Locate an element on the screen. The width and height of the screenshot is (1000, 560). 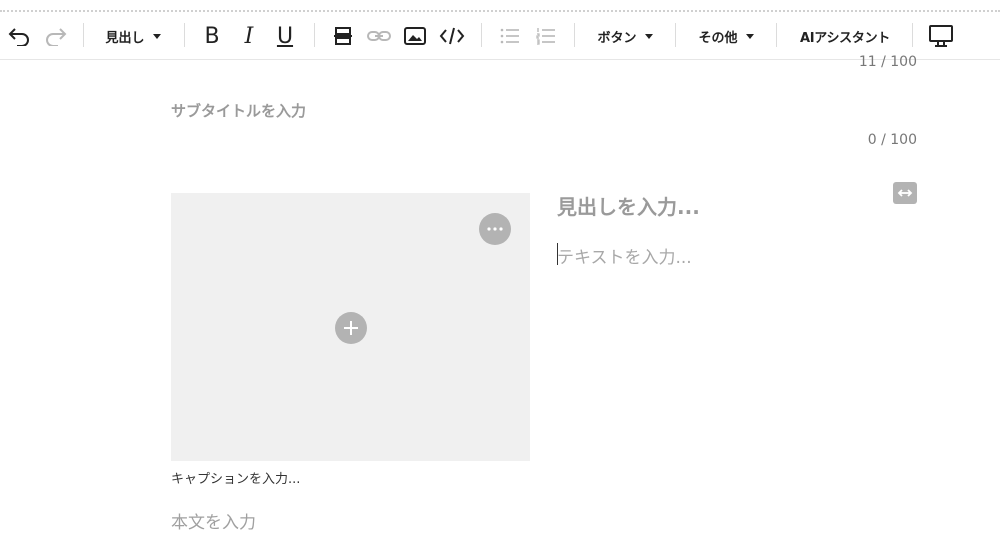
italic-button: I is located at coordinates (249, 36).